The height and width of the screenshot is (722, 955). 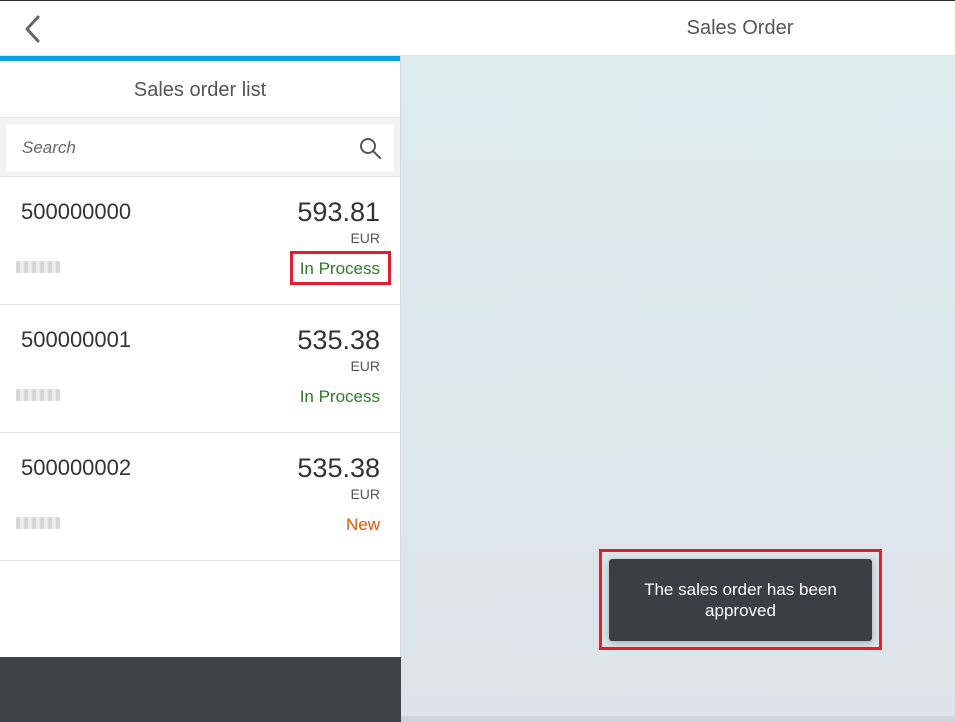 I want to click on detail-bottom-bar, so click(x=678, y=719).